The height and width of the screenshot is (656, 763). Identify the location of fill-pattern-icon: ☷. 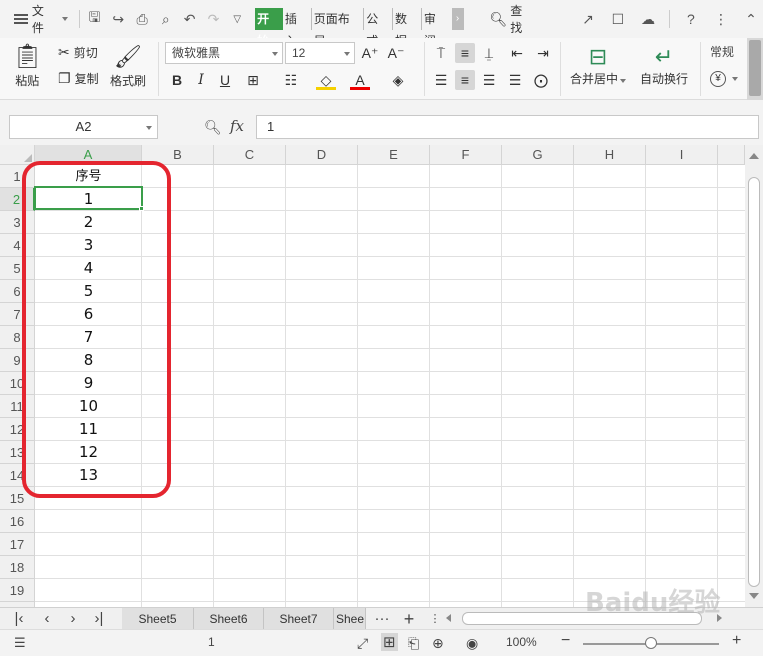
(291, 80).